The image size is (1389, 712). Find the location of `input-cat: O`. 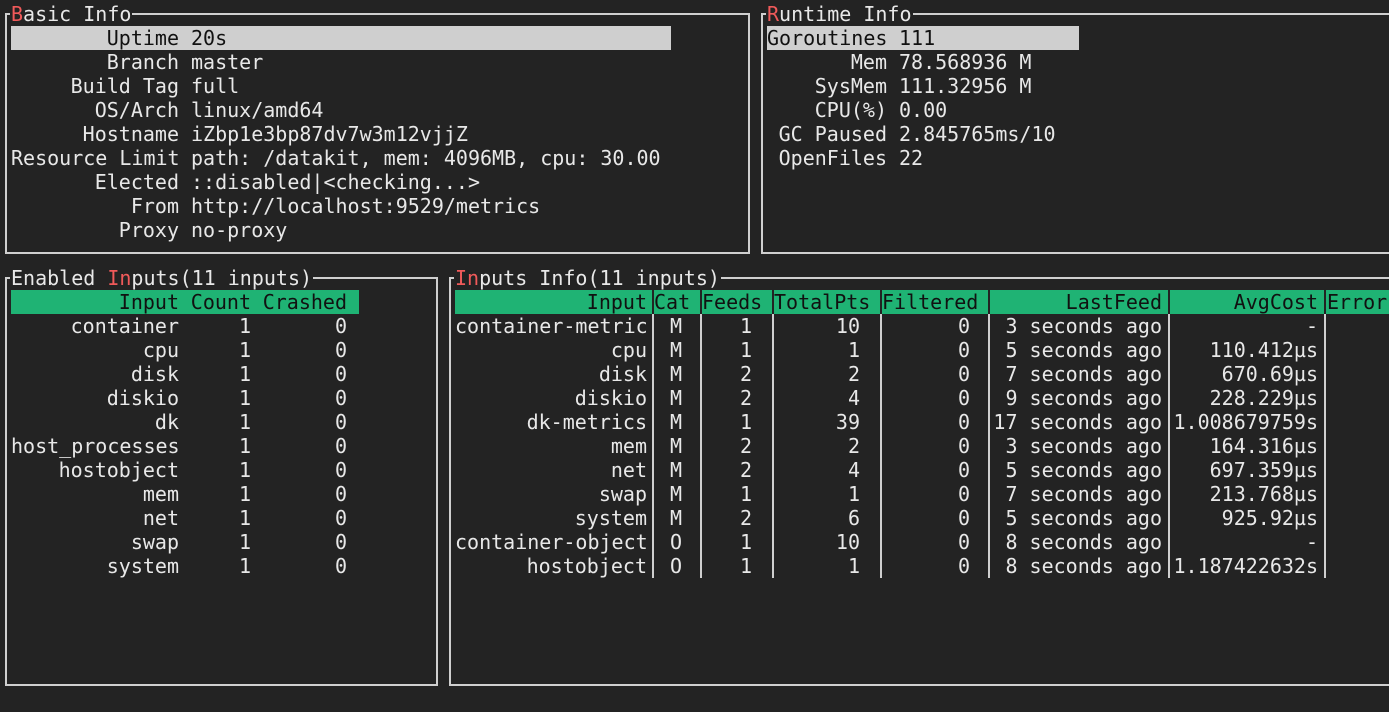

input-cat: O is located at coordinates (676, 542).